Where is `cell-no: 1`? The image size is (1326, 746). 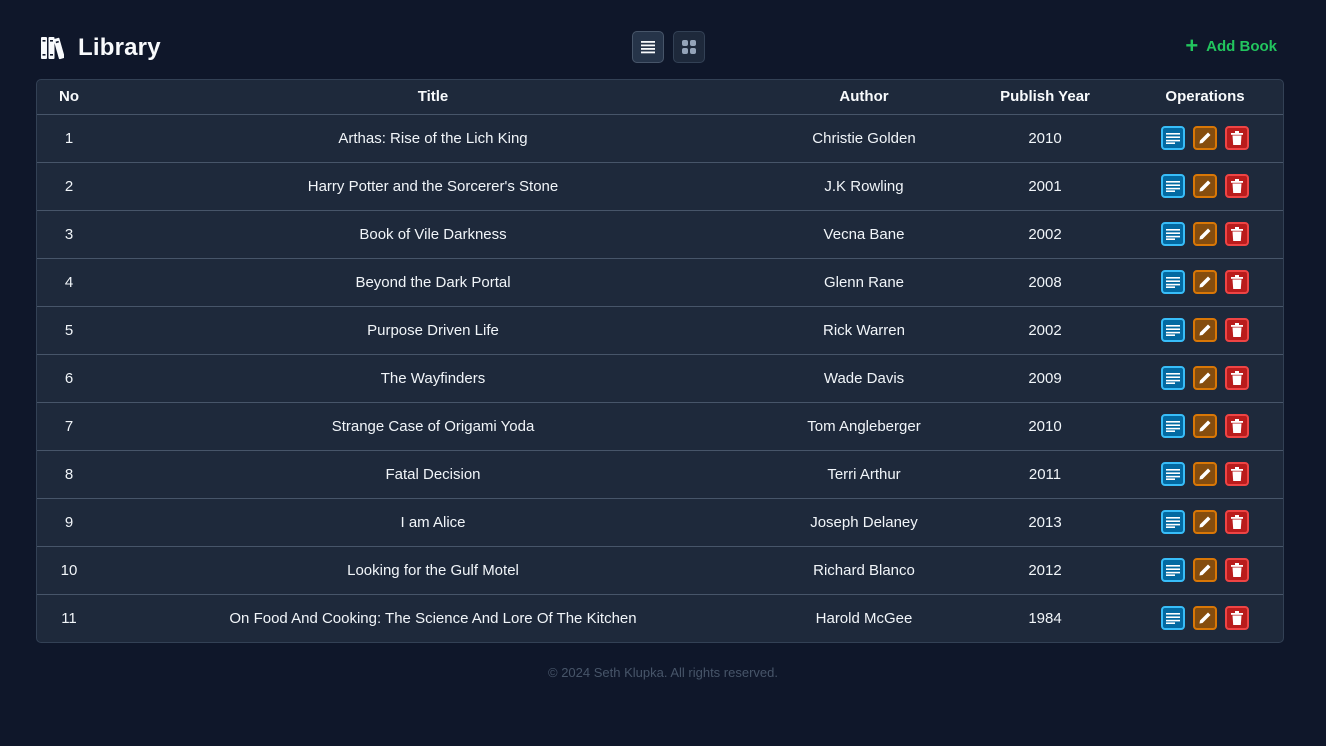 cell-no: 1 is located at coordinates (69, 138).